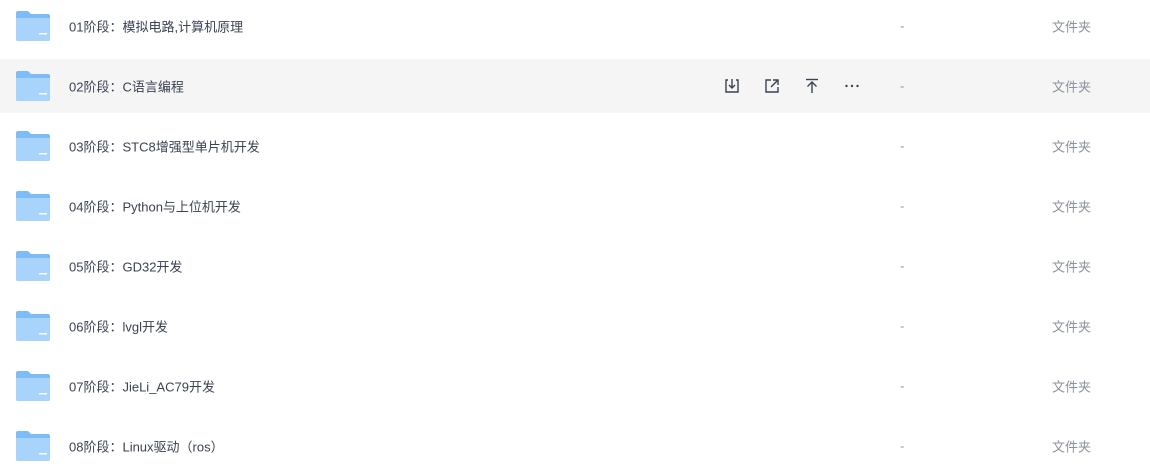 This screenshot has width=1150, height=476. What do you see at coordinates (575, 86) in the screenshot?
I see `file-row-hovered: 02阶段：C语言编程 - 文件夹` at bounding box center [575, 86].